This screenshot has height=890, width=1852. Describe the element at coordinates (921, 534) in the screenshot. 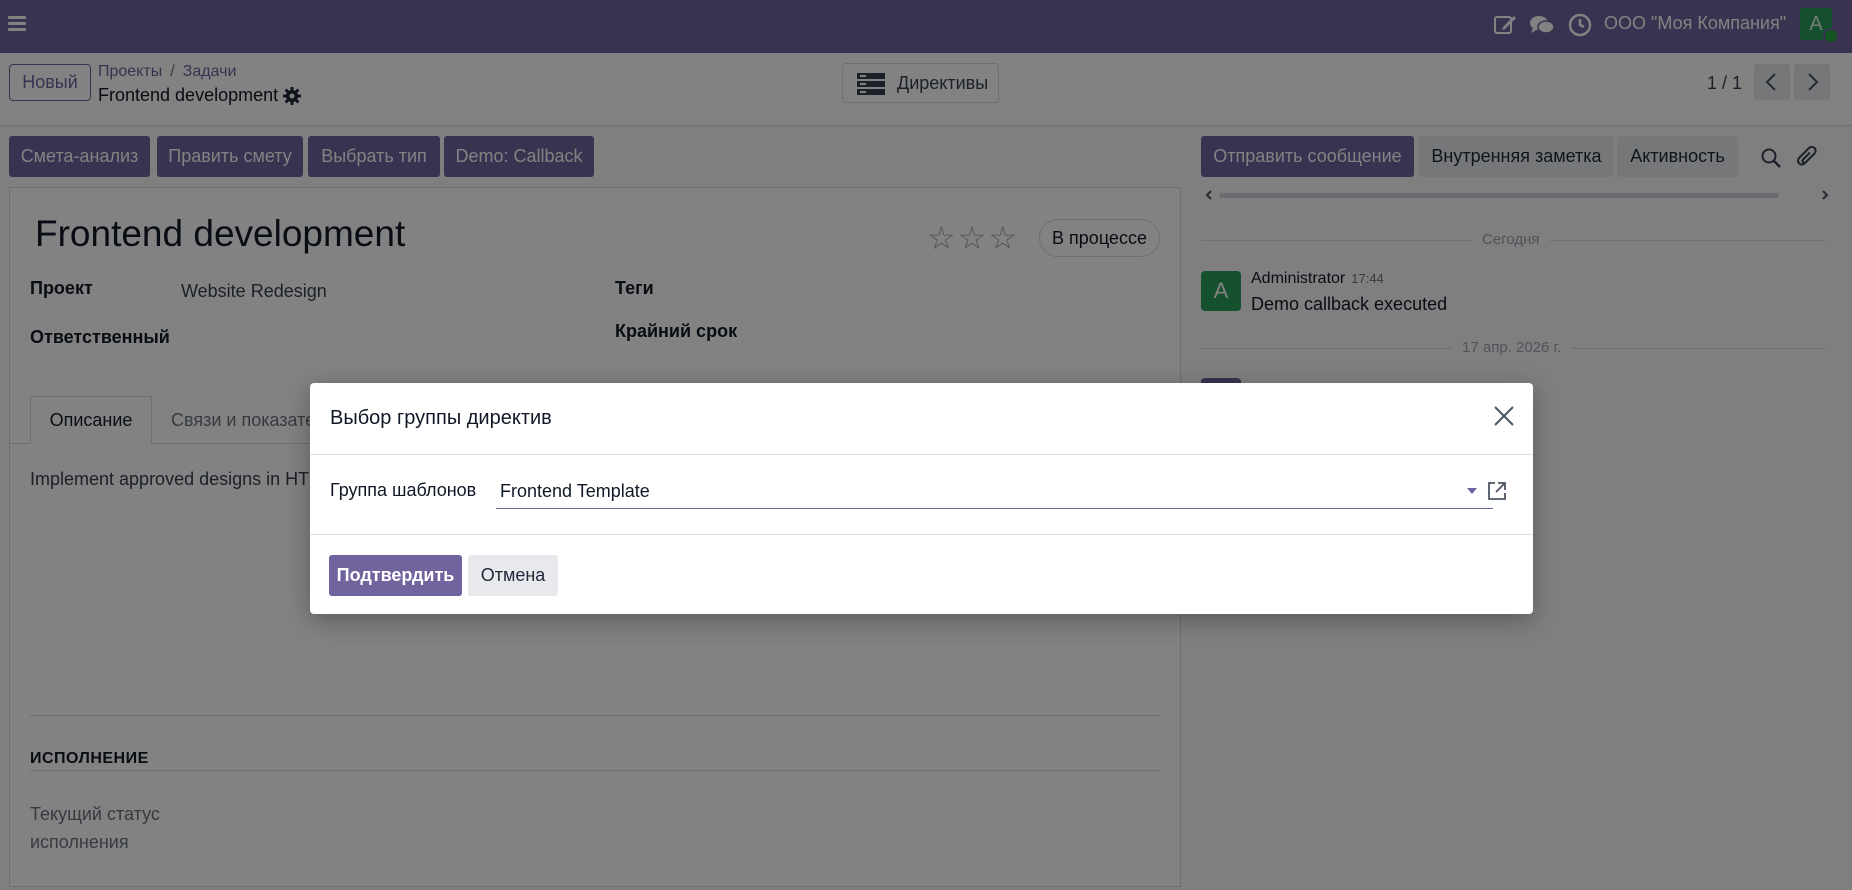

I see `modal-footer-divider` at that location.